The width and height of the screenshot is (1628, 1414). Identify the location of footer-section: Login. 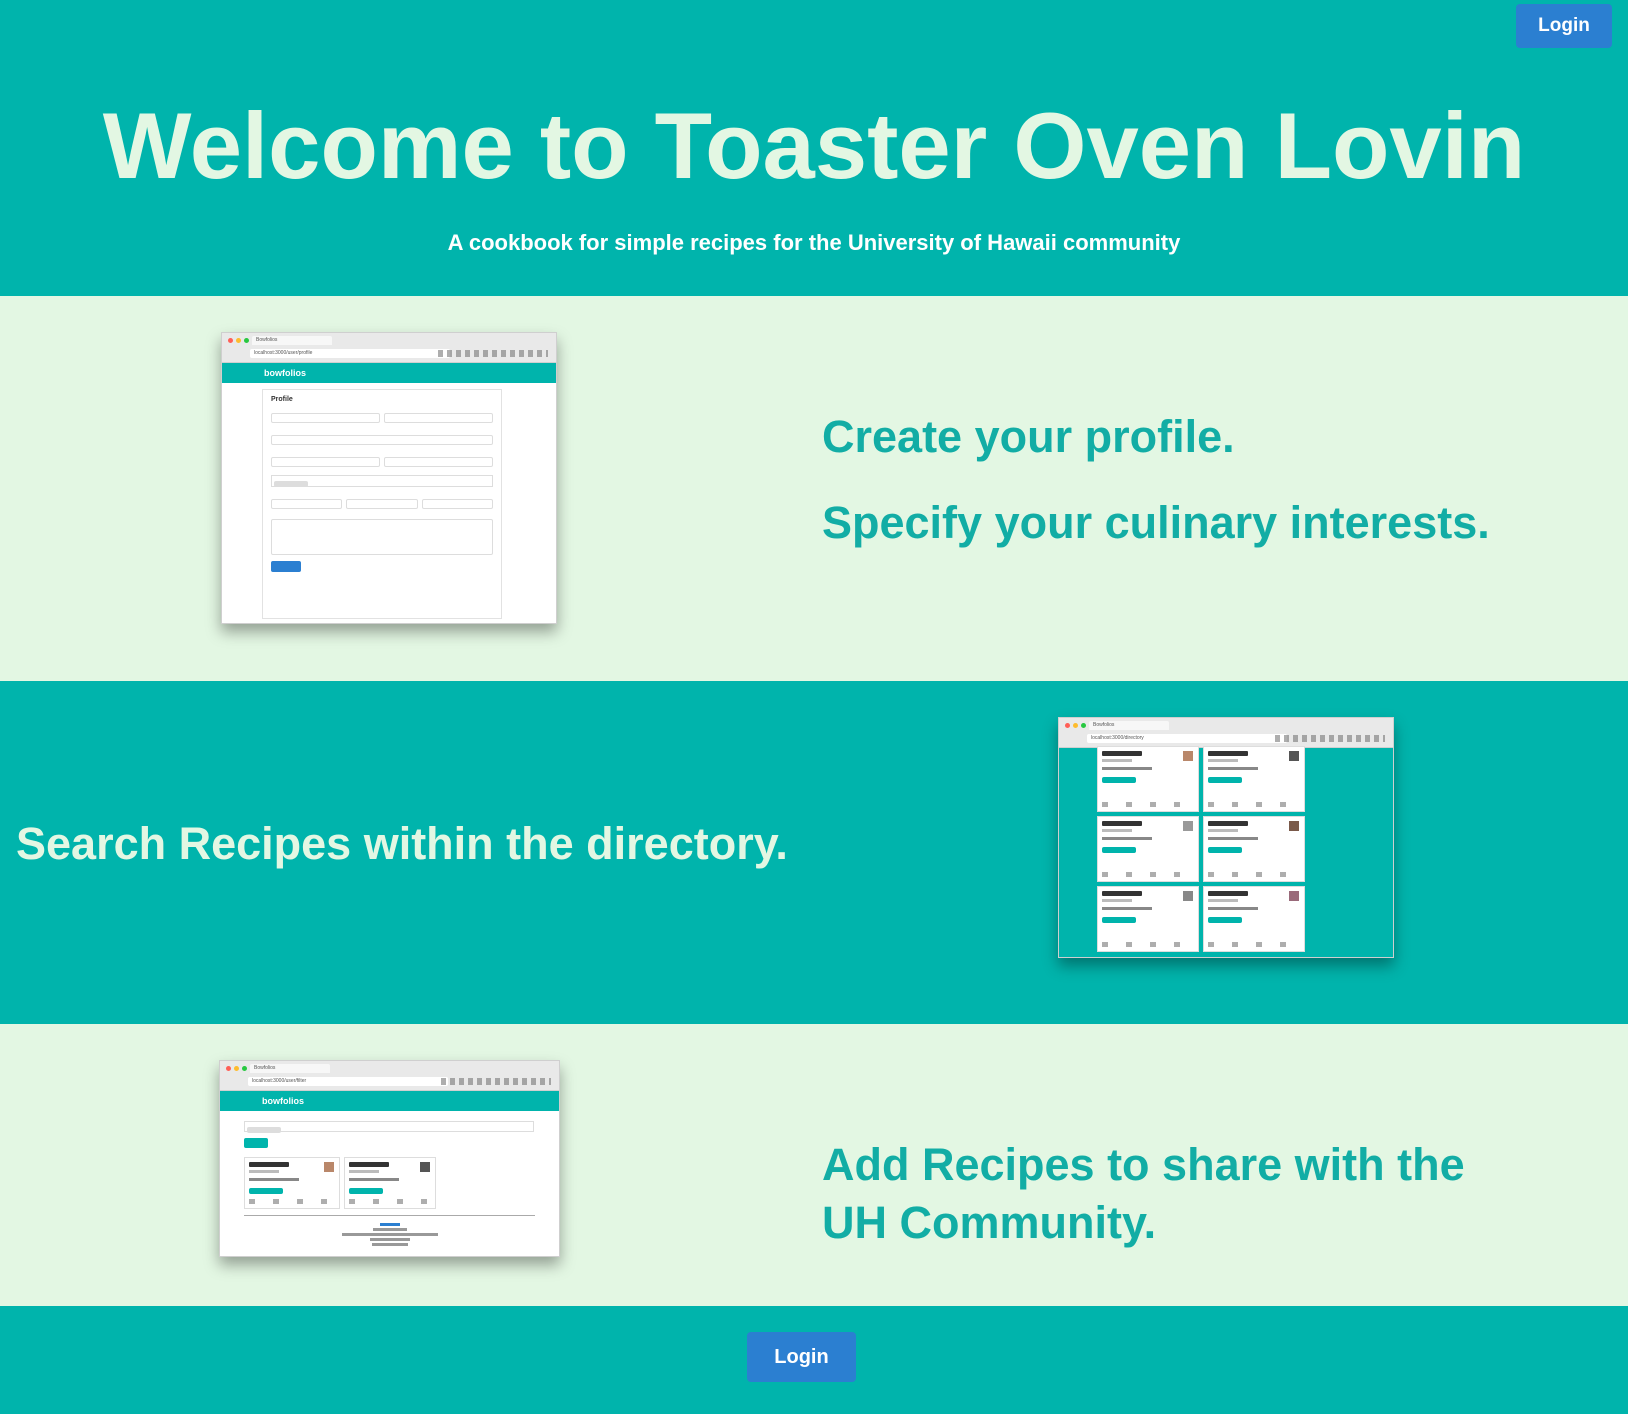
(814, 1360).